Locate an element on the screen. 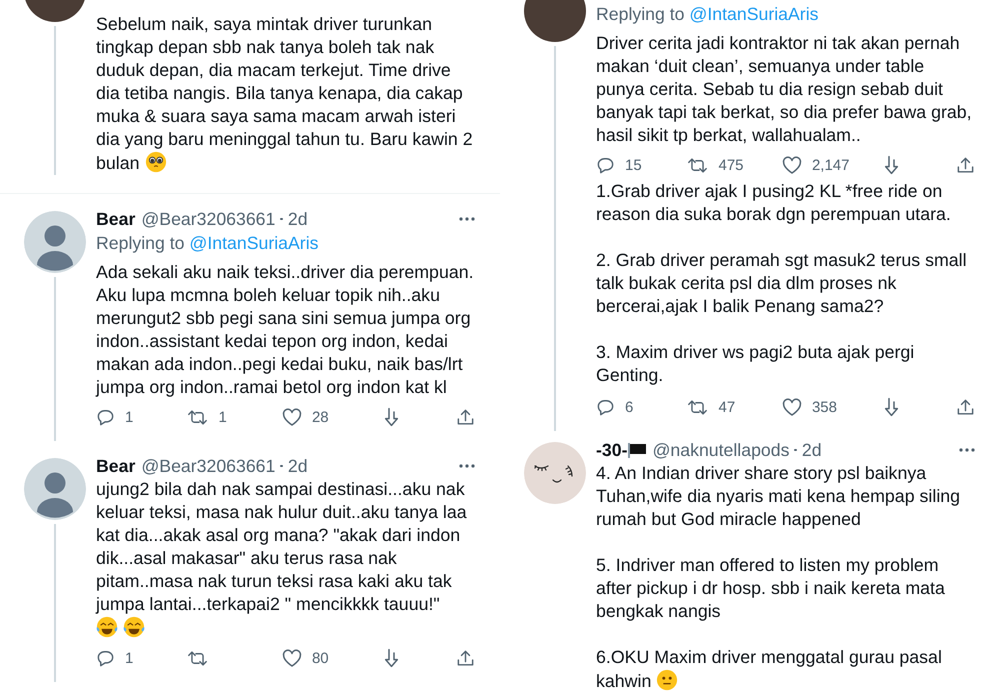 The width and height of the screenshot is (1000, 700). like-button: 2,147 is located at coordinates (833, 165).